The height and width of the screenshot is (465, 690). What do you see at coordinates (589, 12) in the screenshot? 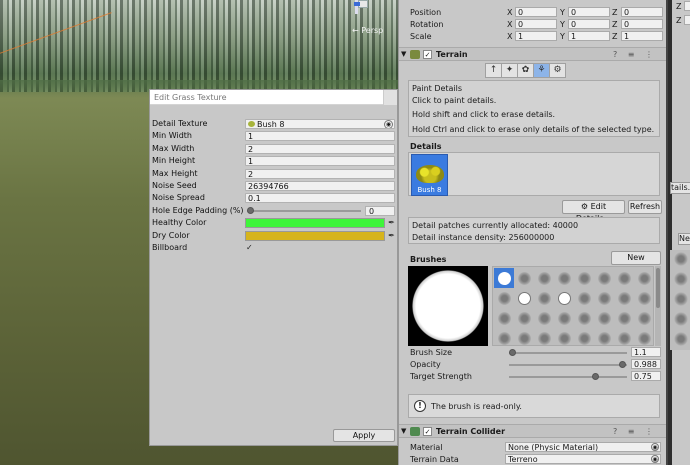
I see `position-y-field: 0` at bounding box center [589, 12].